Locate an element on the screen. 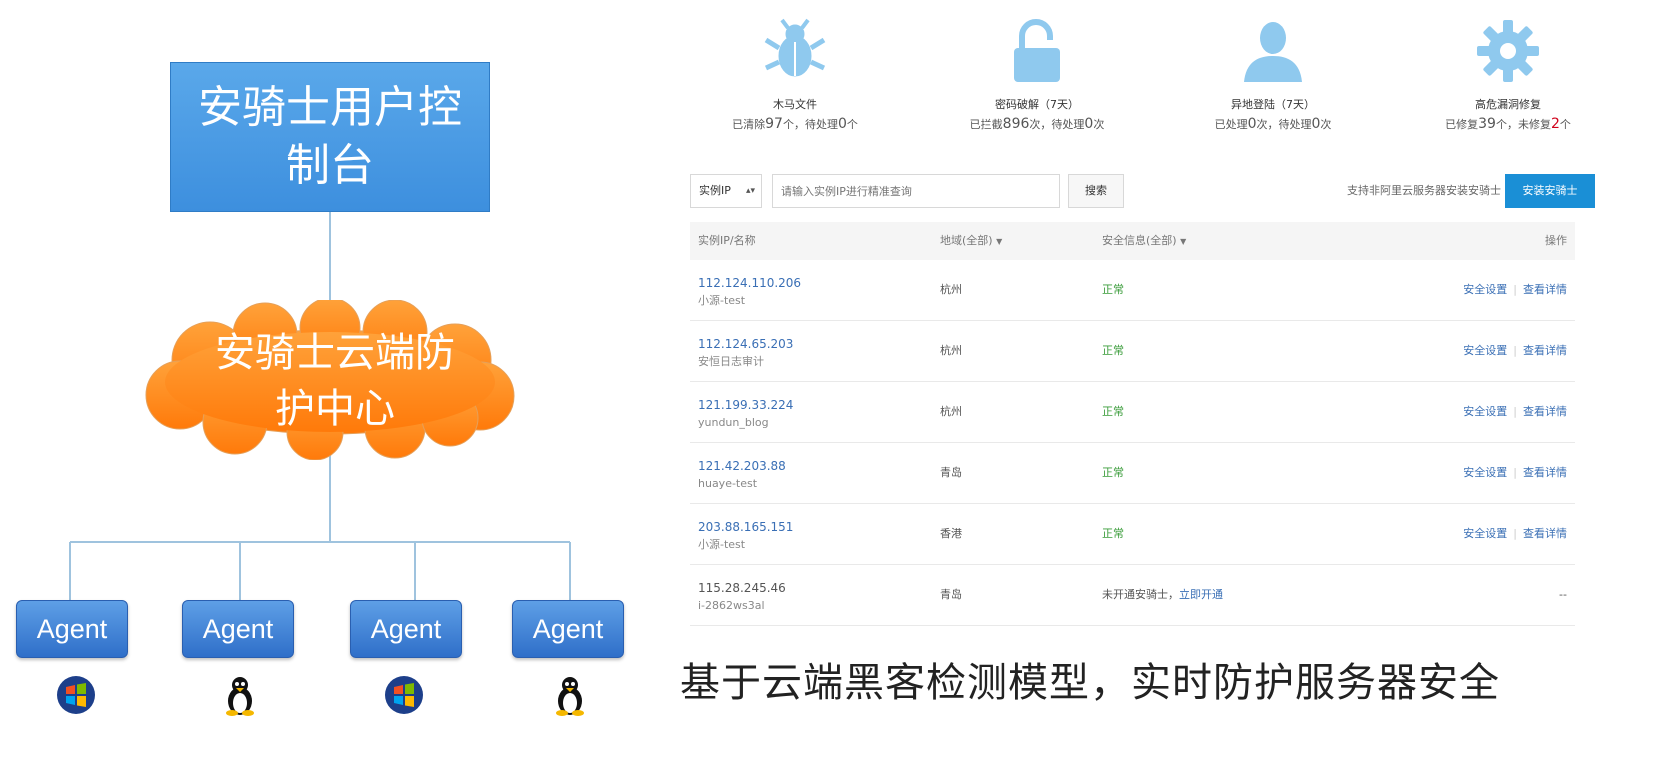 The width and height of the screenshot is (1656, 764). search-button: 搜索 is located at coordinates (1096, 191).